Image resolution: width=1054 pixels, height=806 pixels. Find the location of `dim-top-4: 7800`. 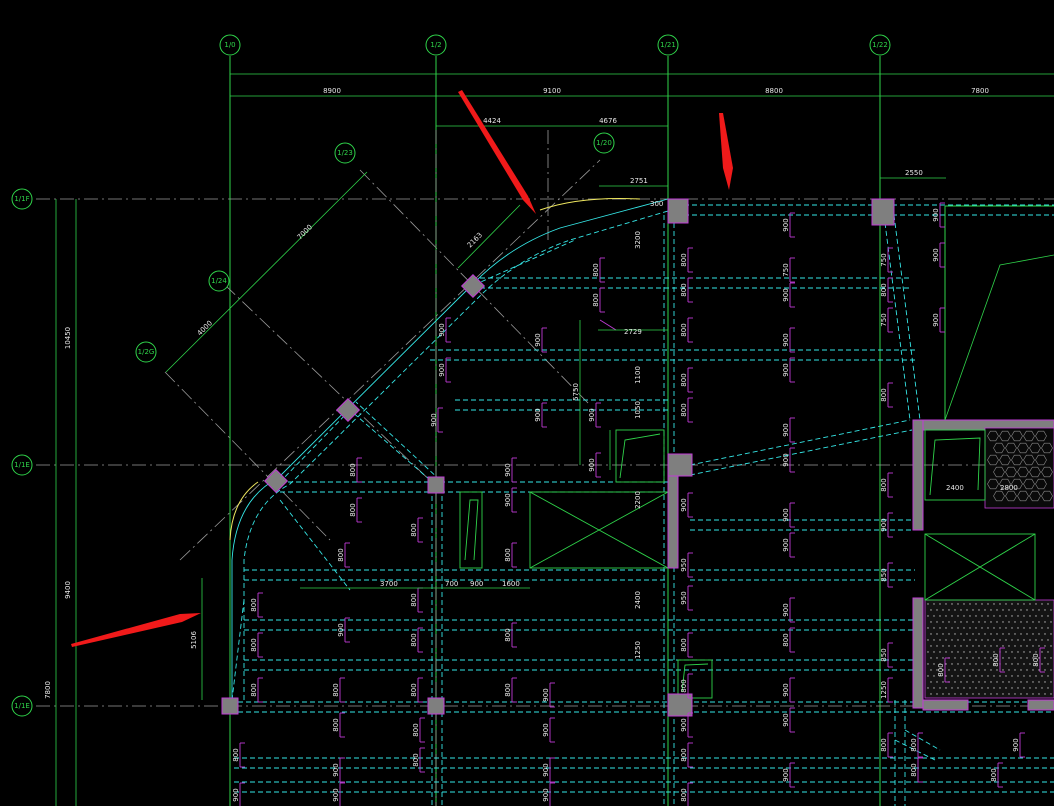

dim-top-4: 7800 is located at coordinates (980, 91).